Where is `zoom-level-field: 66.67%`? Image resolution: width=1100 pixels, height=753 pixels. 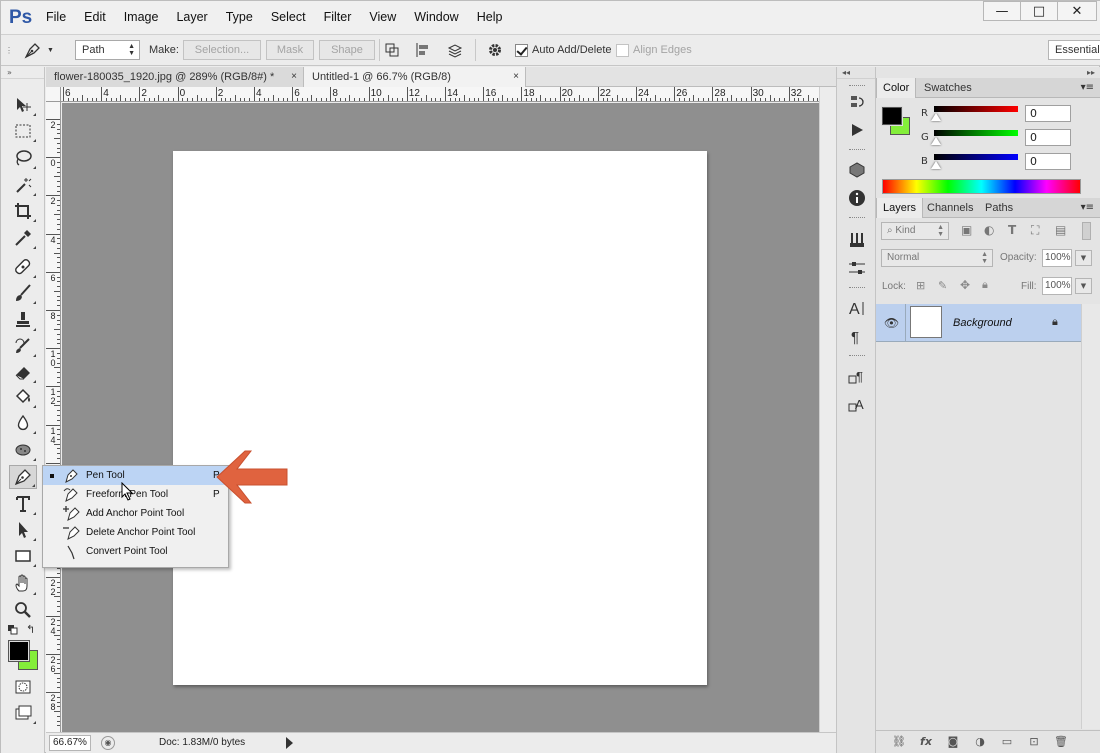 zoom-level-field: 66.67% is located at coordinates (70, 743).